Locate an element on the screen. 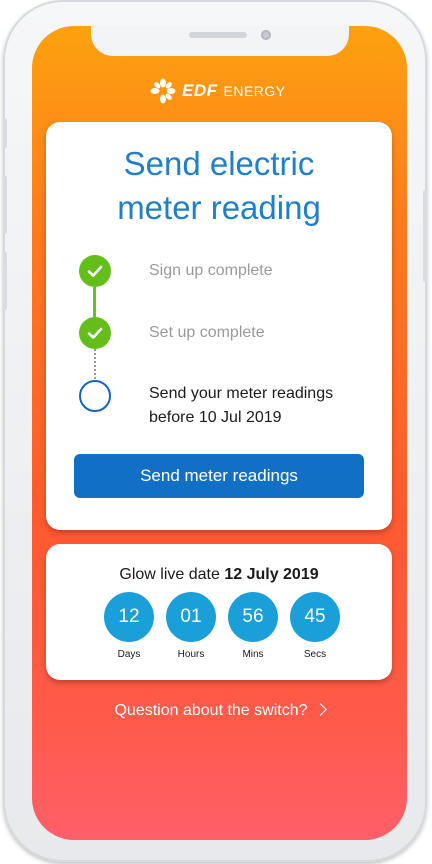 Image resolution: width=432 pixels, height=864 pixels. countdown-hours: 01 Hours is located at coordinates (191, 626).